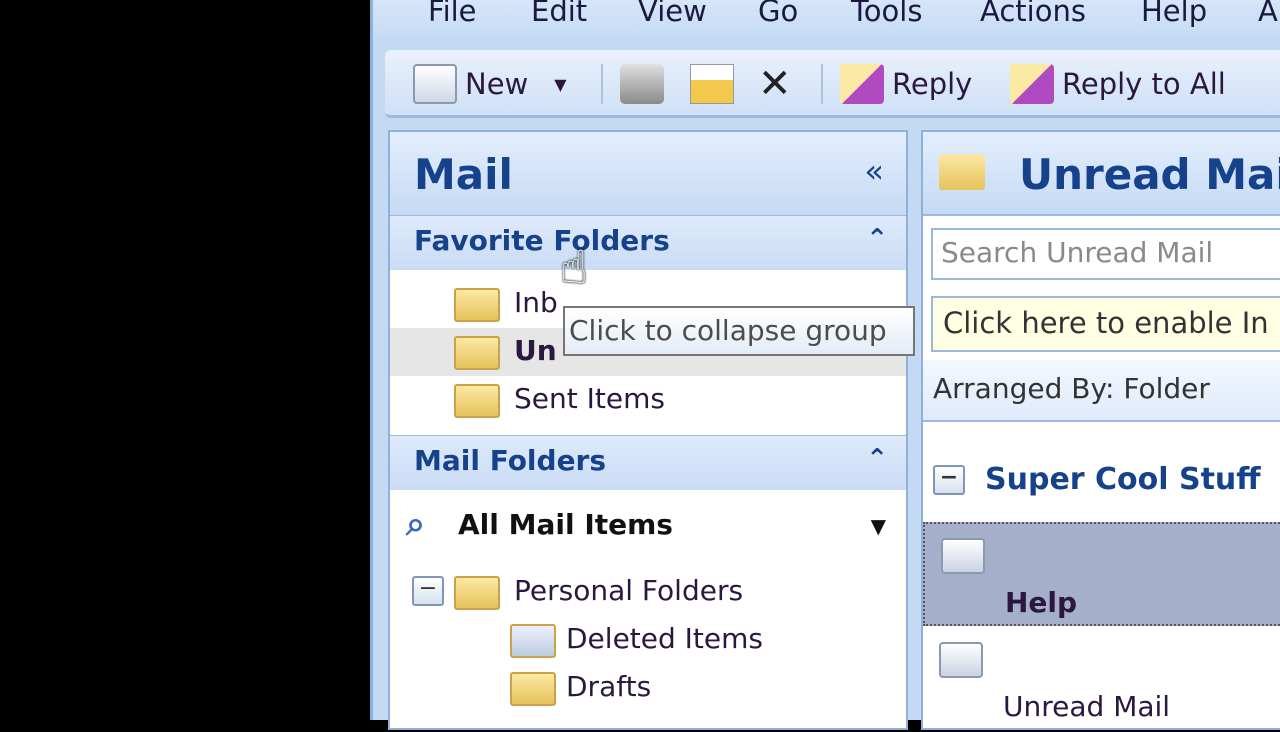 Image resolution: width=1280 pixels, height=732 pixels. What do you see at coordinates (1032, 84) in the screenshot?
I see `reply-all-icon` at bounding box center [1032, 84].